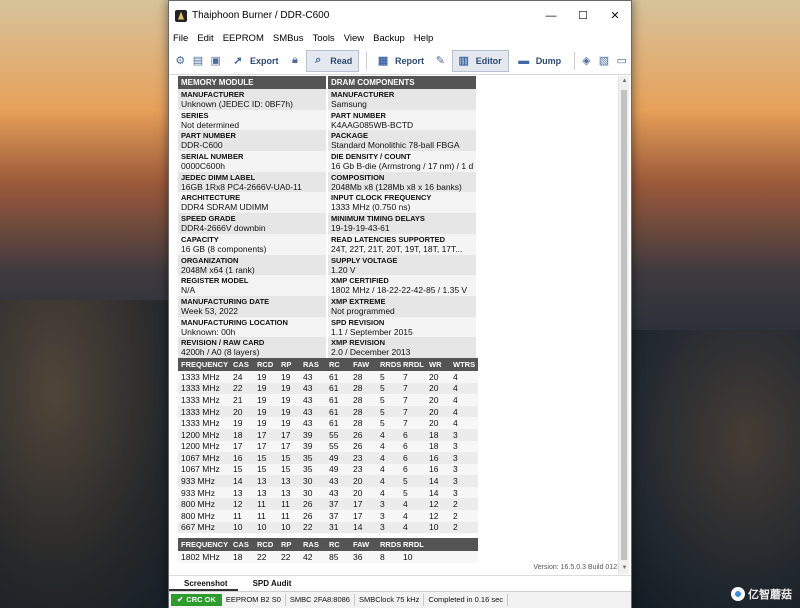 This screenshot has width=800, height=608. Describe the element at coordinates (203, 583) in the screenshot. I see `tab-screenshot: Screenshot` at that location.